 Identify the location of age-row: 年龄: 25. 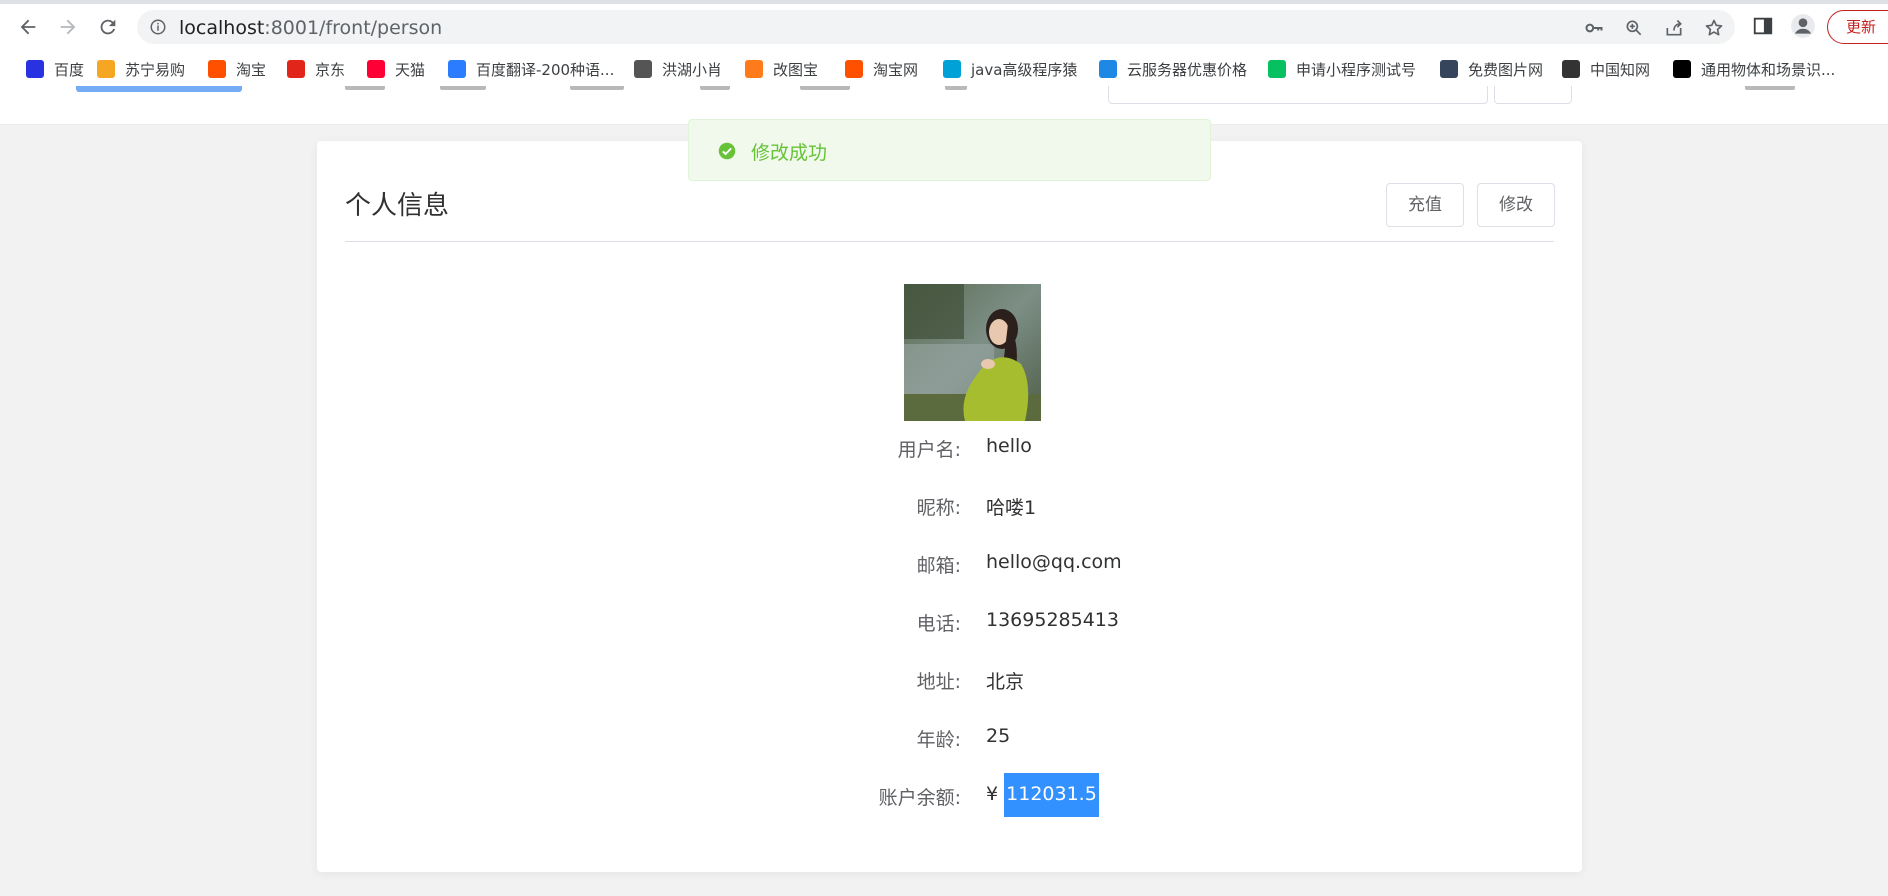
(949, 740).